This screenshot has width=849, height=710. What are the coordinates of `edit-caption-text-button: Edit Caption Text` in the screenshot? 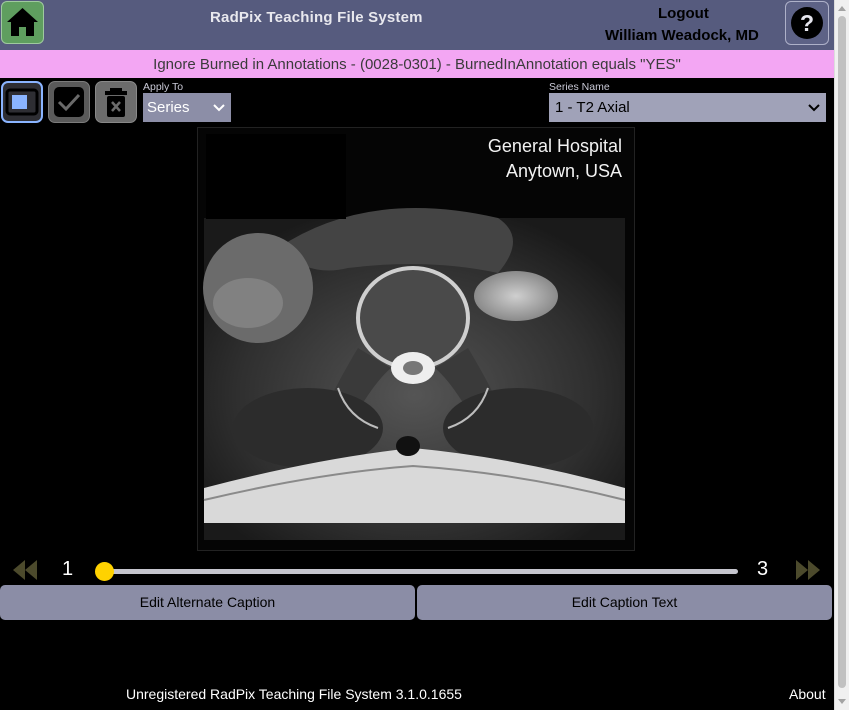 It's located at (624, 602).